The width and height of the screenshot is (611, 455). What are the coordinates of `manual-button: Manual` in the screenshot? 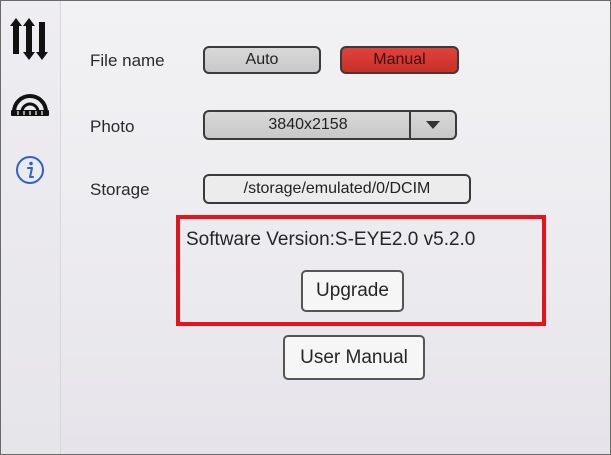 It's located at (399, 60).